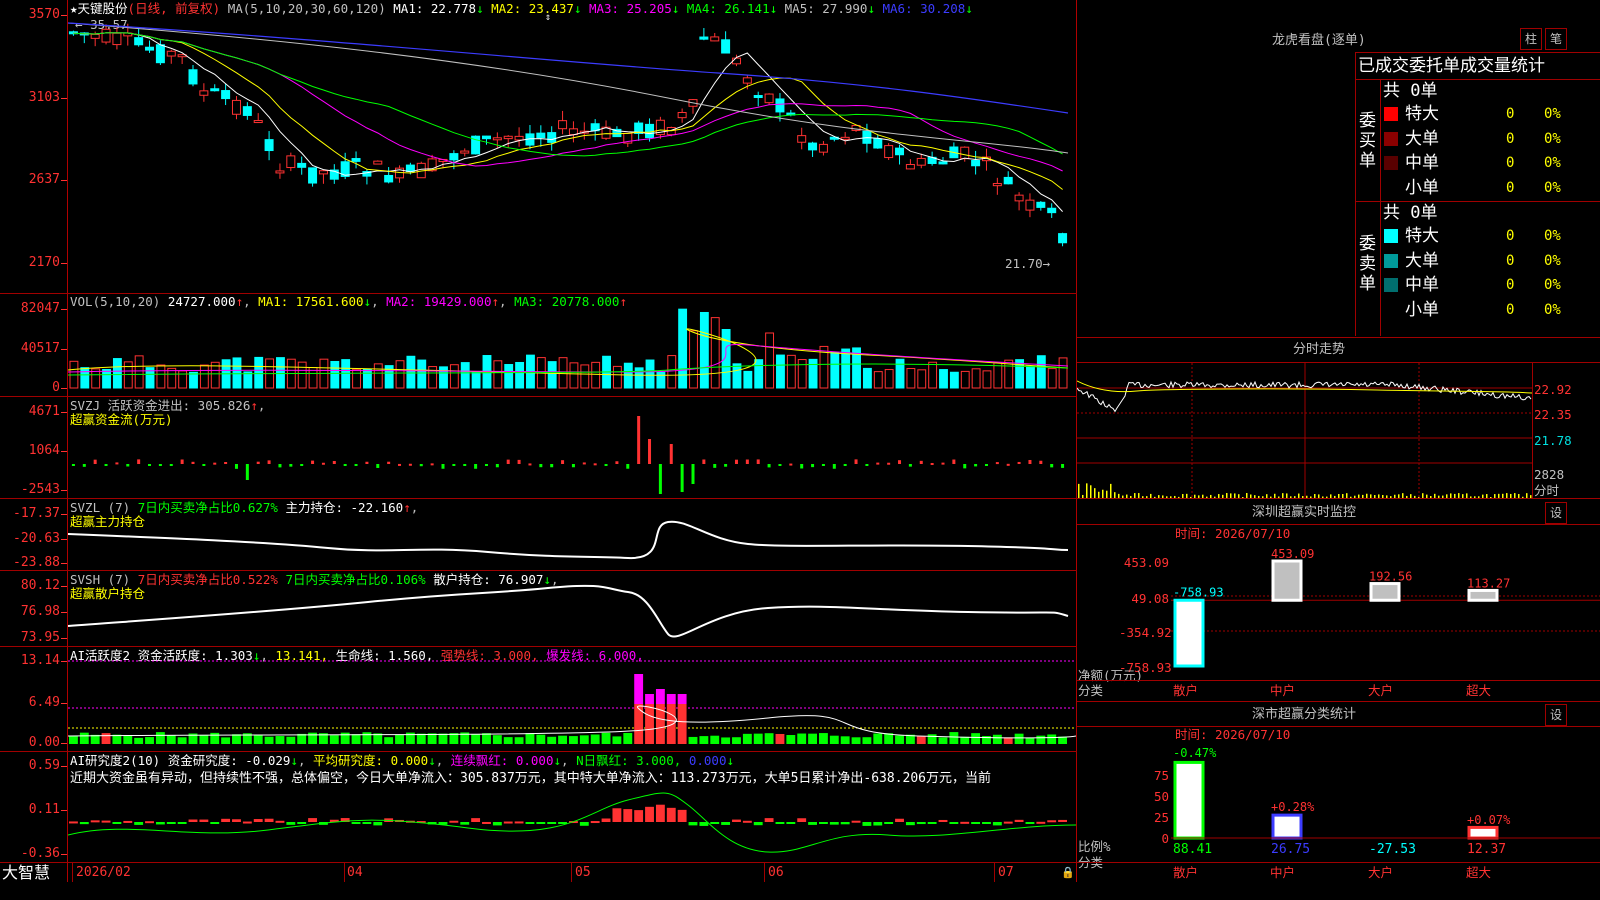 This screenshot has height=900, width=1600. Describe the element at coordinates (572, 345) in the screenshot. I see `volume-chart` at that location.